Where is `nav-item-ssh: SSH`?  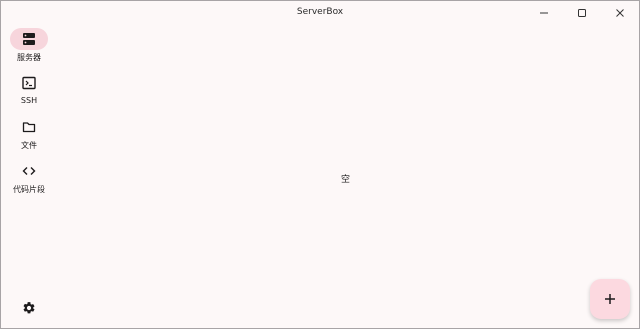
nav-item-ssh: SSH is located at coordinates (29, 88).